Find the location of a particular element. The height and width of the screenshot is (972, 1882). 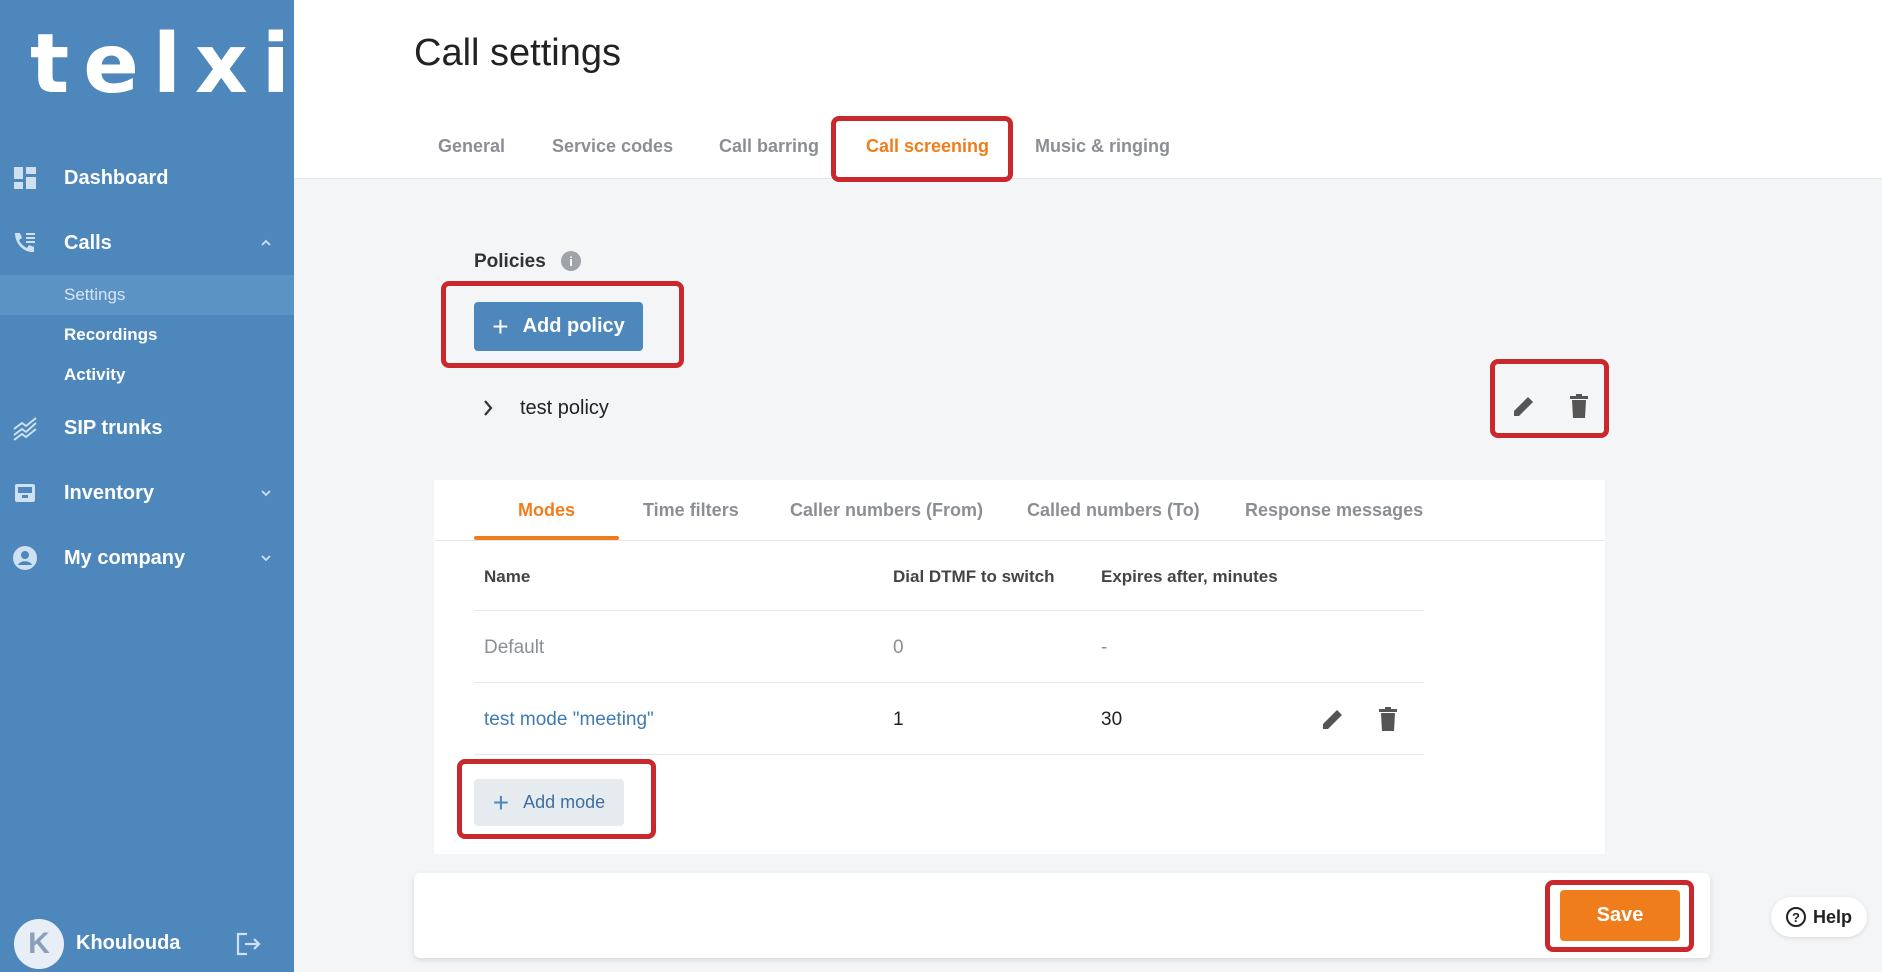

tab-call-barring: Call barring is located at coordinates (769, 146).